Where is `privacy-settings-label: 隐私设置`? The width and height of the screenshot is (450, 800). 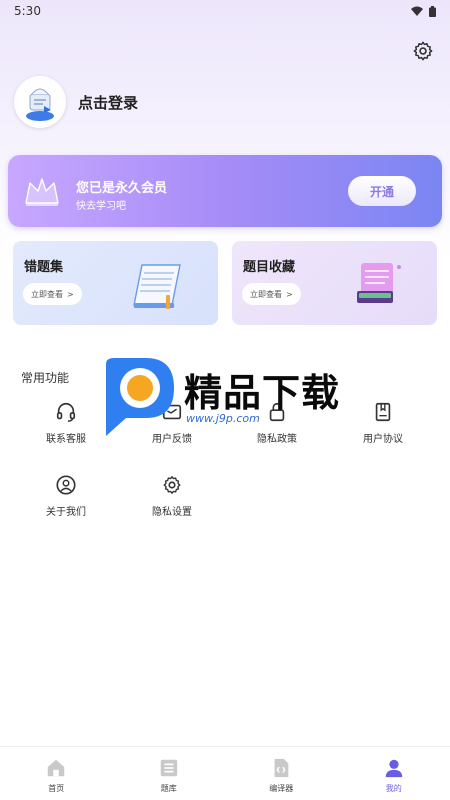 privacy-settings-label: 隐私设置 is located at coordinates (172, 512).